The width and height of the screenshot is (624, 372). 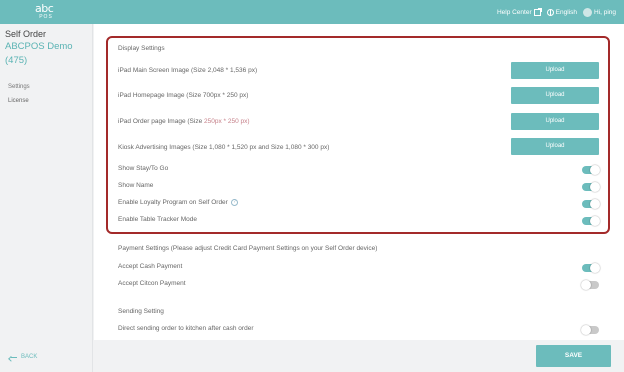 What do you see at coordinates (514, 12) in the screenshot?
I see `help-center-label: Help Center` at bounding box center [514, 12].